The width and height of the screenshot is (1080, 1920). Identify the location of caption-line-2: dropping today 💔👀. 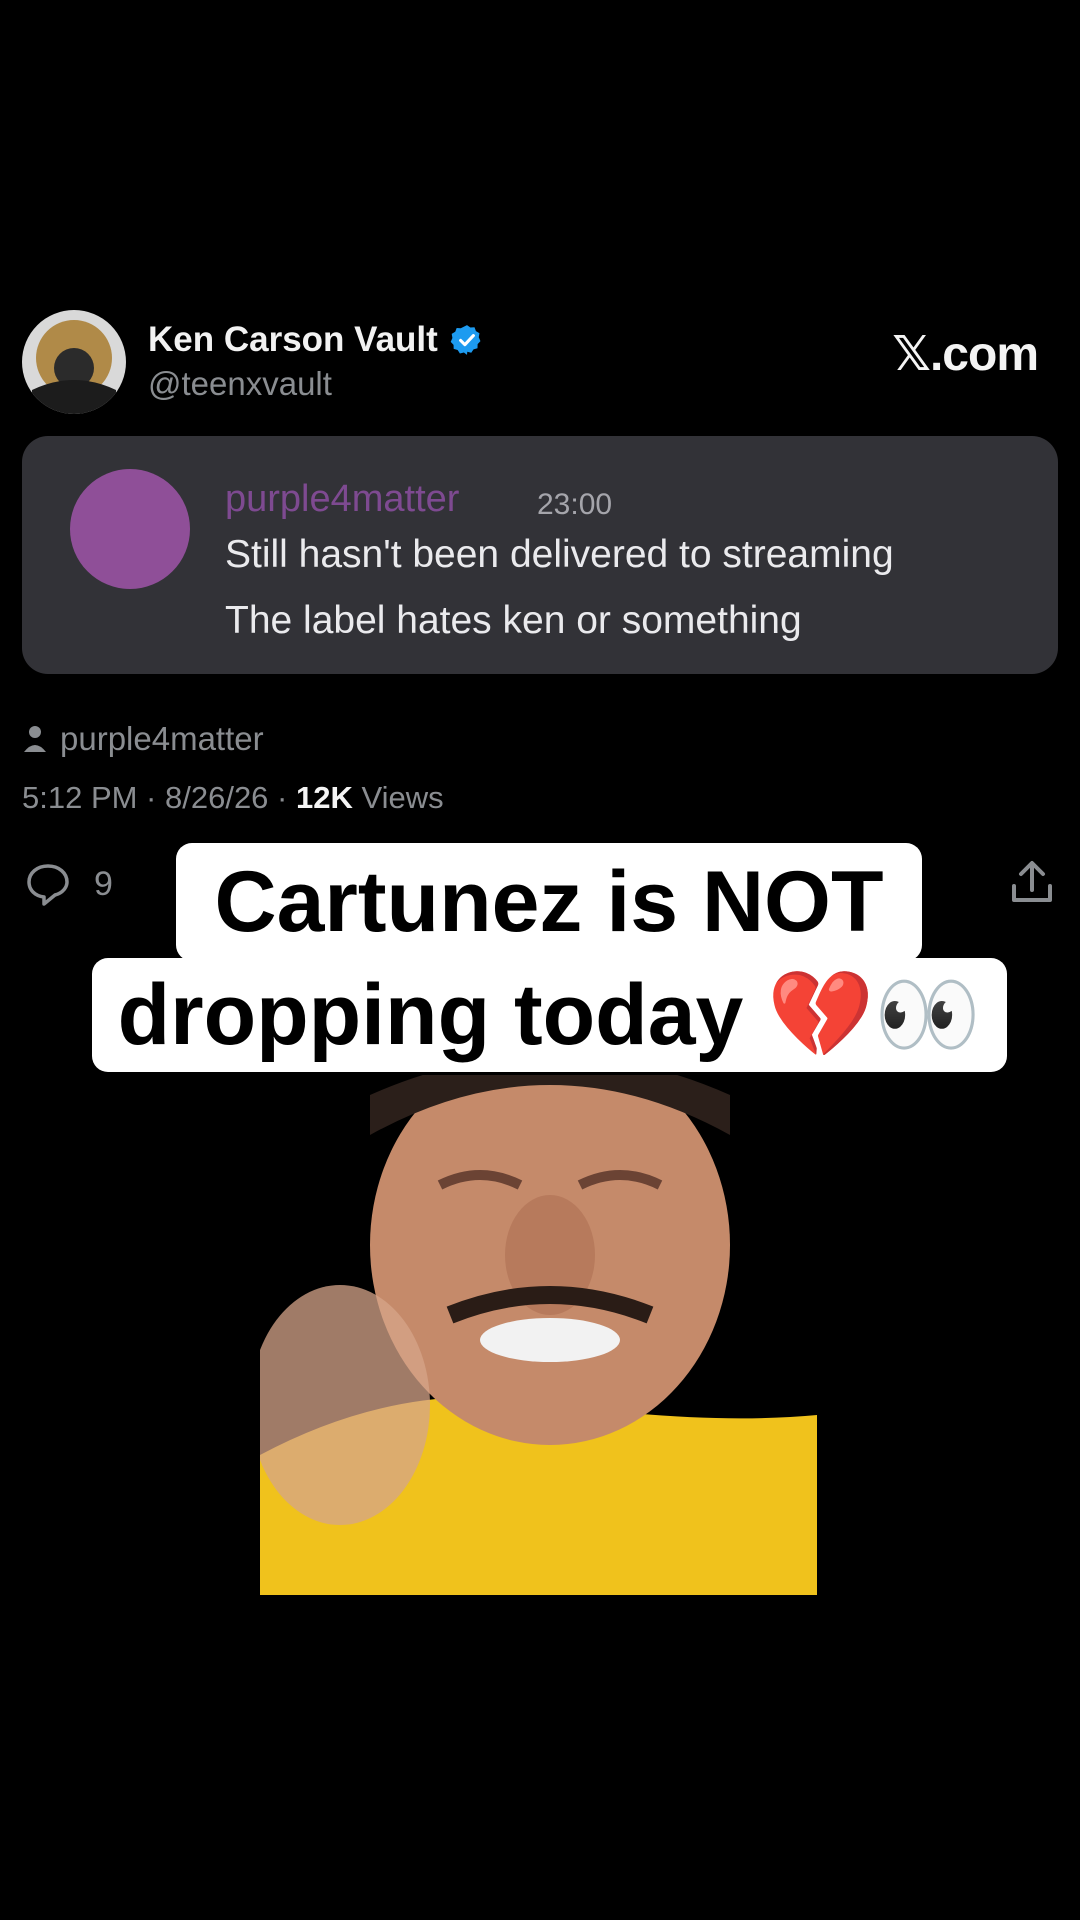
(549, 1015).